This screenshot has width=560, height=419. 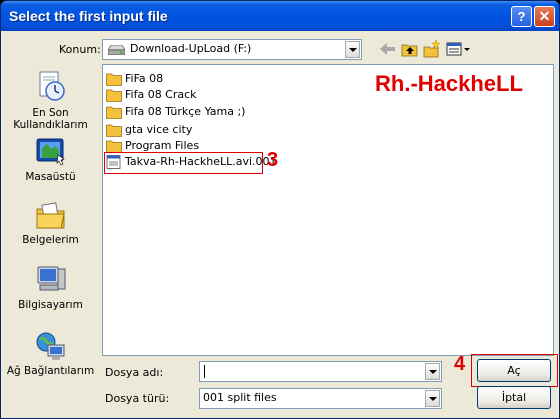 I want to click on place-desktop: Masaüstü, so click(x=50, y=162).